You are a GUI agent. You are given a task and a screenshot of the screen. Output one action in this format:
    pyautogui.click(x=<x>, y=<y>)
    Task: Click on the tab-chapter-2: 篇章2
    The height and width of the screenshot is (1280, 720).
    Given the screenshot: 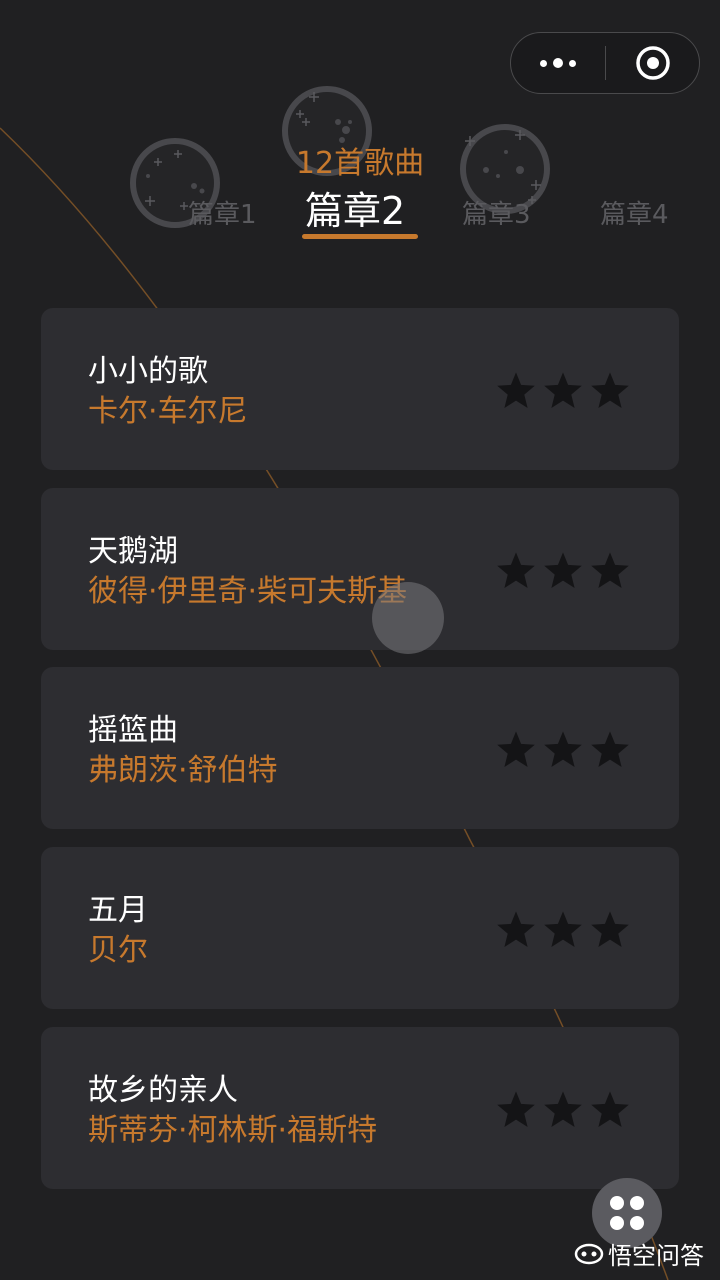 What is the action you would take?
    pyautogui.click(x=355, y=207)
    